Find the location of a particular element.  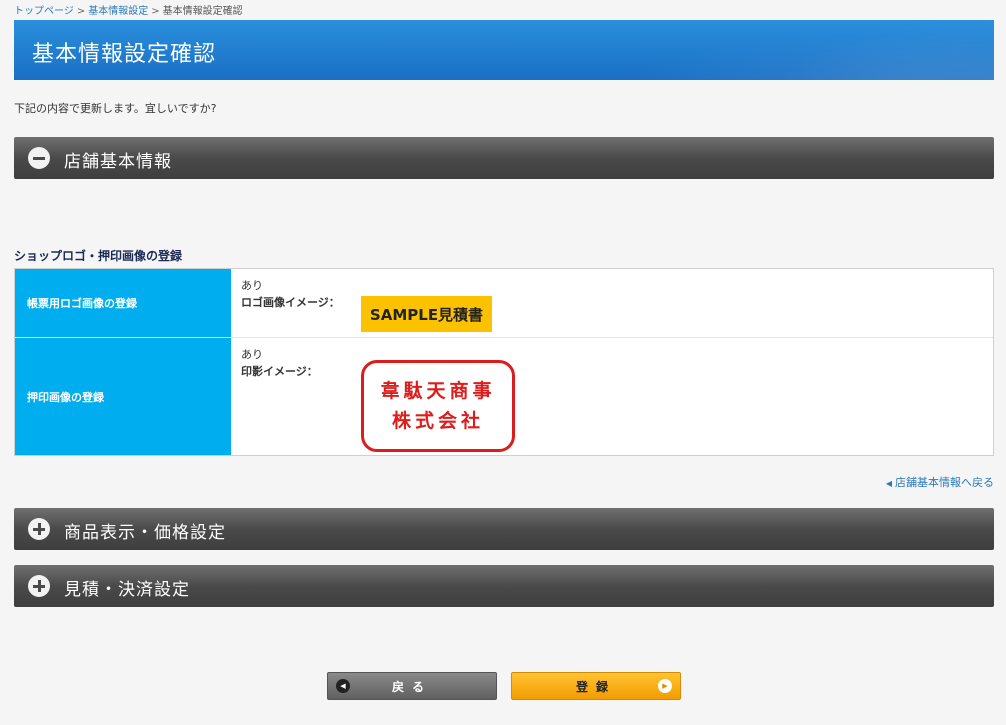

accordion-estimate-payment-label: 見積・決済設定 is located at coordinates (127, 590).